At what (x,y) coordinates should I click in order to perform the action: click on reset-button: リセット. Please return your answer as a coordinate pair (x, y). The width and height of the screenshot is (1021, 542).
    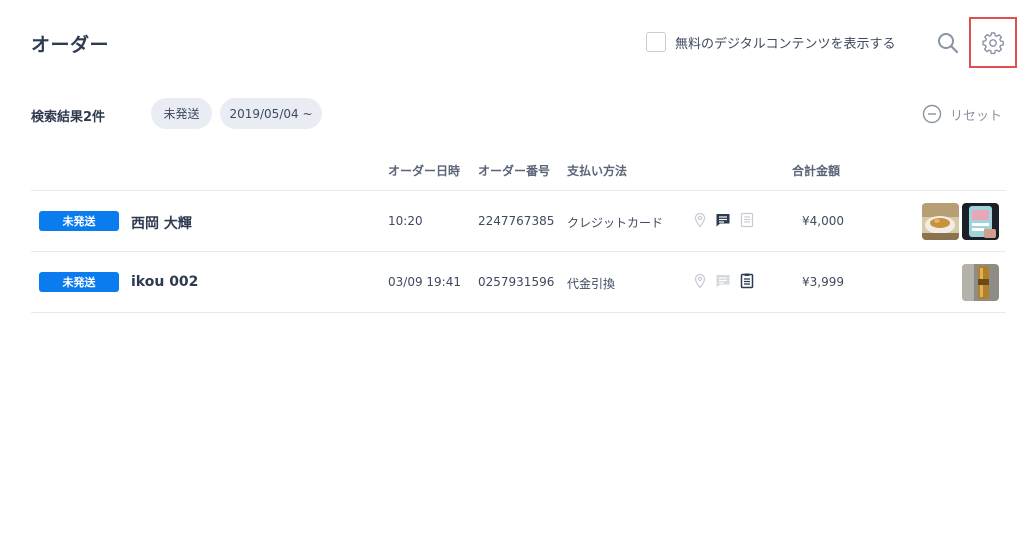
    Looking at the image, I should click on (962, 114).